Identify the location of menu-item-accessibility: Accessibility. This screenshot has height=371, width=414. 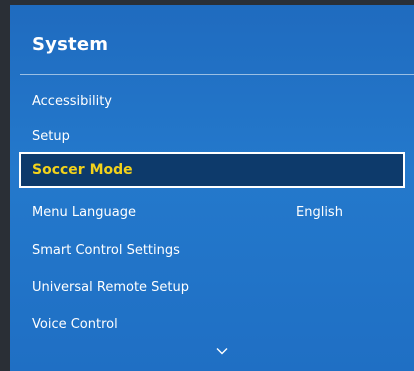
(72, 102).